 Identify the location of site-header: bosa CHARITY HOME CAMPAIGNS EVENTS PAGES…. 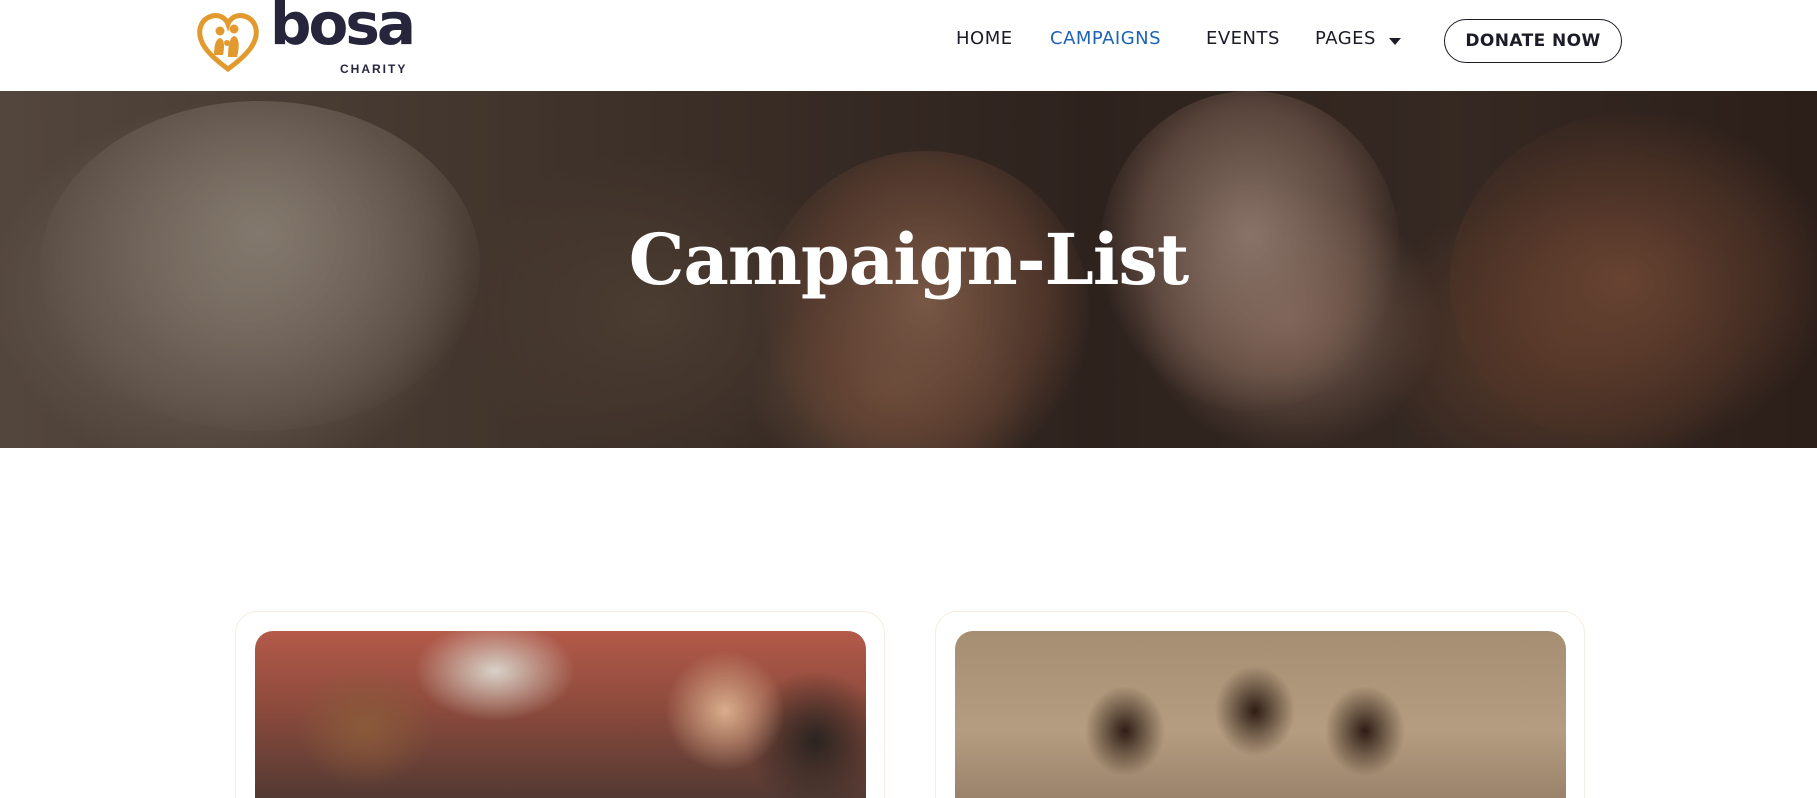
(908, 45).